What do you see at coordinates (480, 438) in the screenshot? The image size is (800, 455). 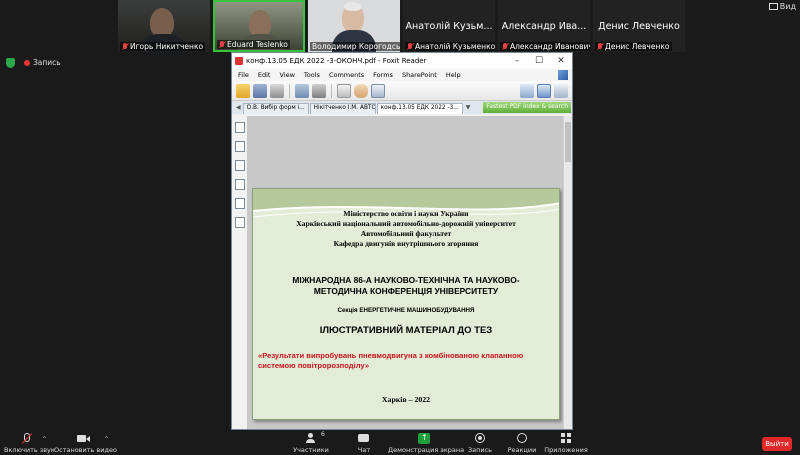 I see `record-icon` at bounding box center [480, 438].